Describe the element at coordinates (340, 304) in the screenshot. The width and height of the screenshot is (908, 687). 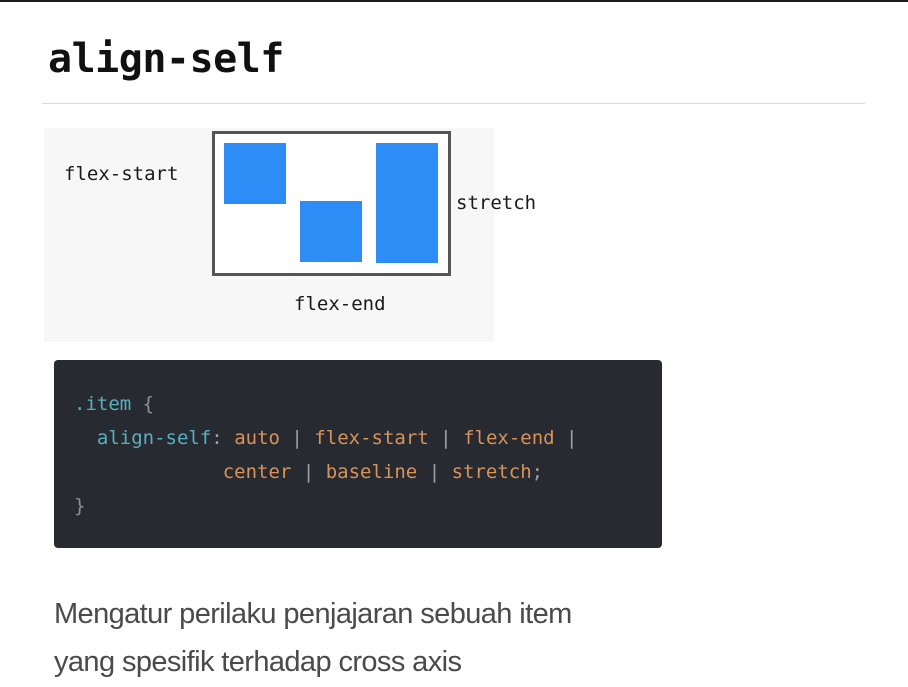
I see `label-flex-end: flex-end` at that location.